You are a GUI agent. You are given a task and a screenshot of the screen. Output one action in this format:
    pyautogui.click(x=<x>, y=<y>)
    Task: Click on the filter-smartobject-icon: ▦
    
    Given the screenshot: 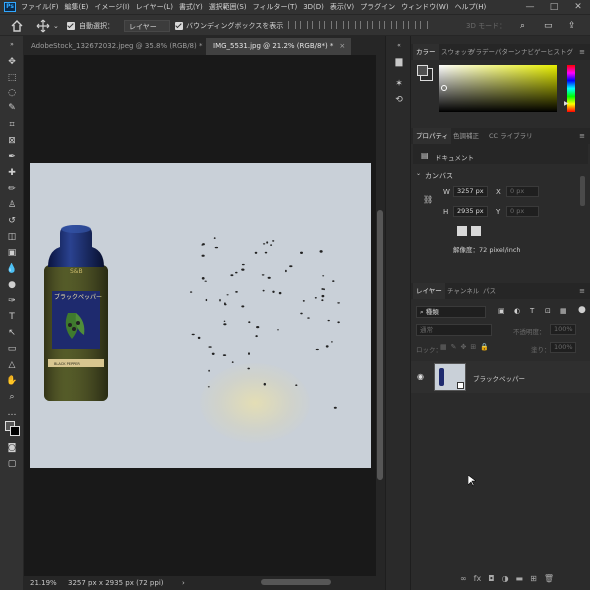 What is the action you would take?
    pyautogui.click(x=563, y=311)
    